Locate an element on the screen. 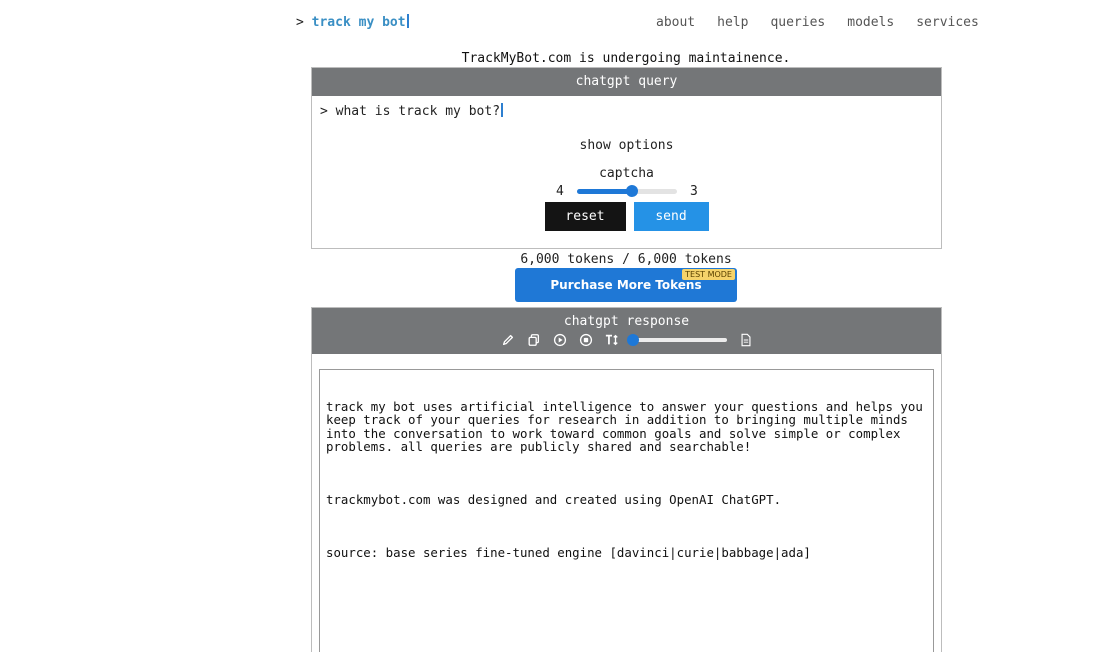  test-mode-badge: TEST MODE is located at coordinates (708, 274).